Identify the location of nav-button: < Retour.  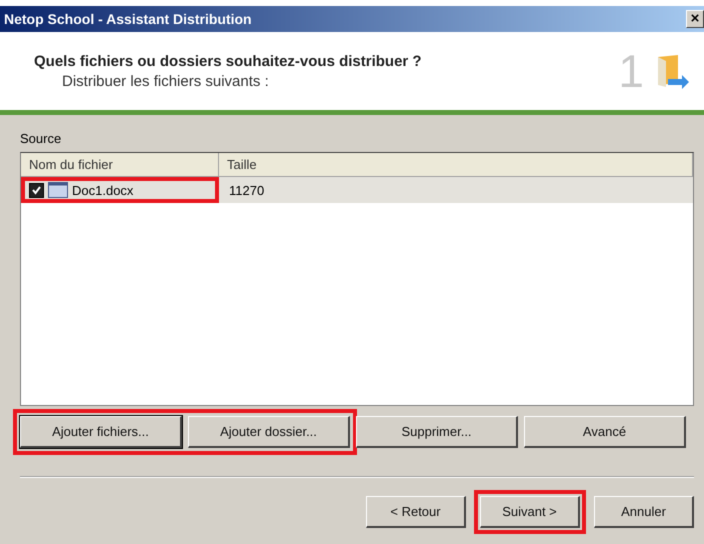
(416, 512).